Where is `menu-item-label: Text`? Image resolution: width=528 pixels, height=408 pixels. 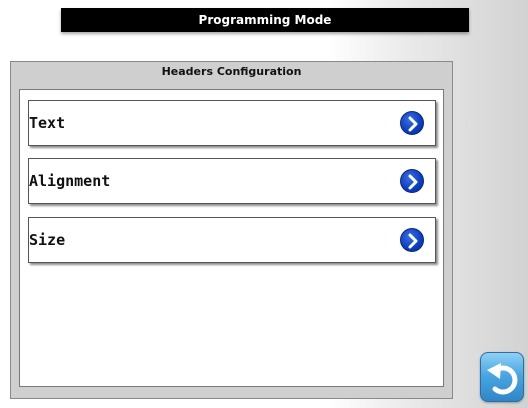 menu-item-label: Text is located at coordinates (47, 123).